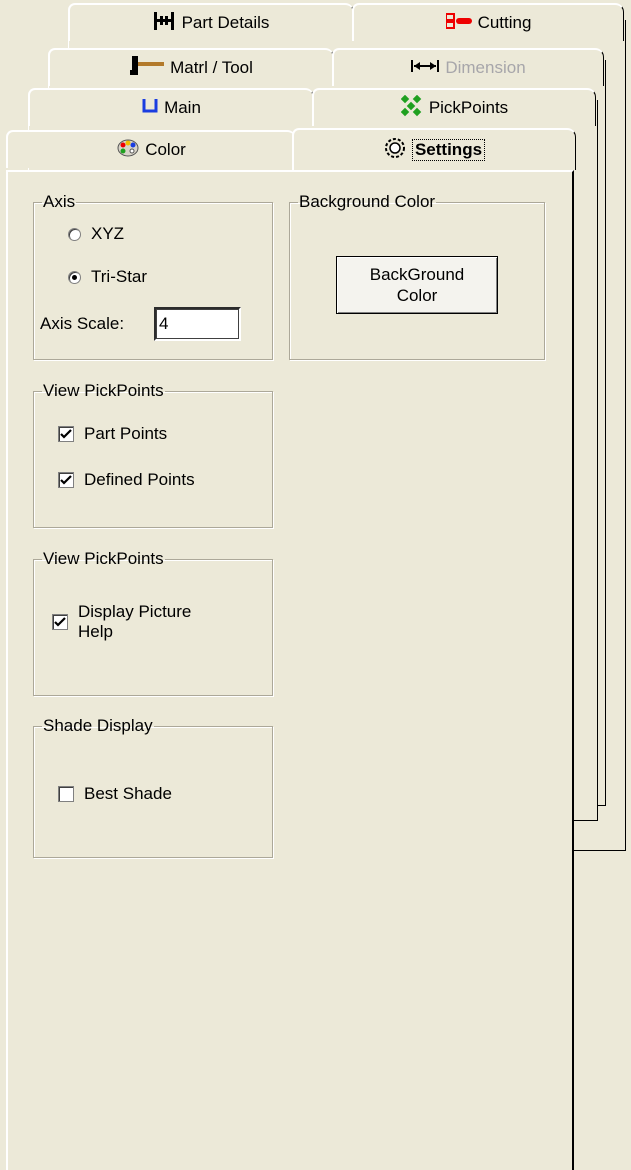  I want to click on best-shade-label: Best Shade, so click(128, 793).